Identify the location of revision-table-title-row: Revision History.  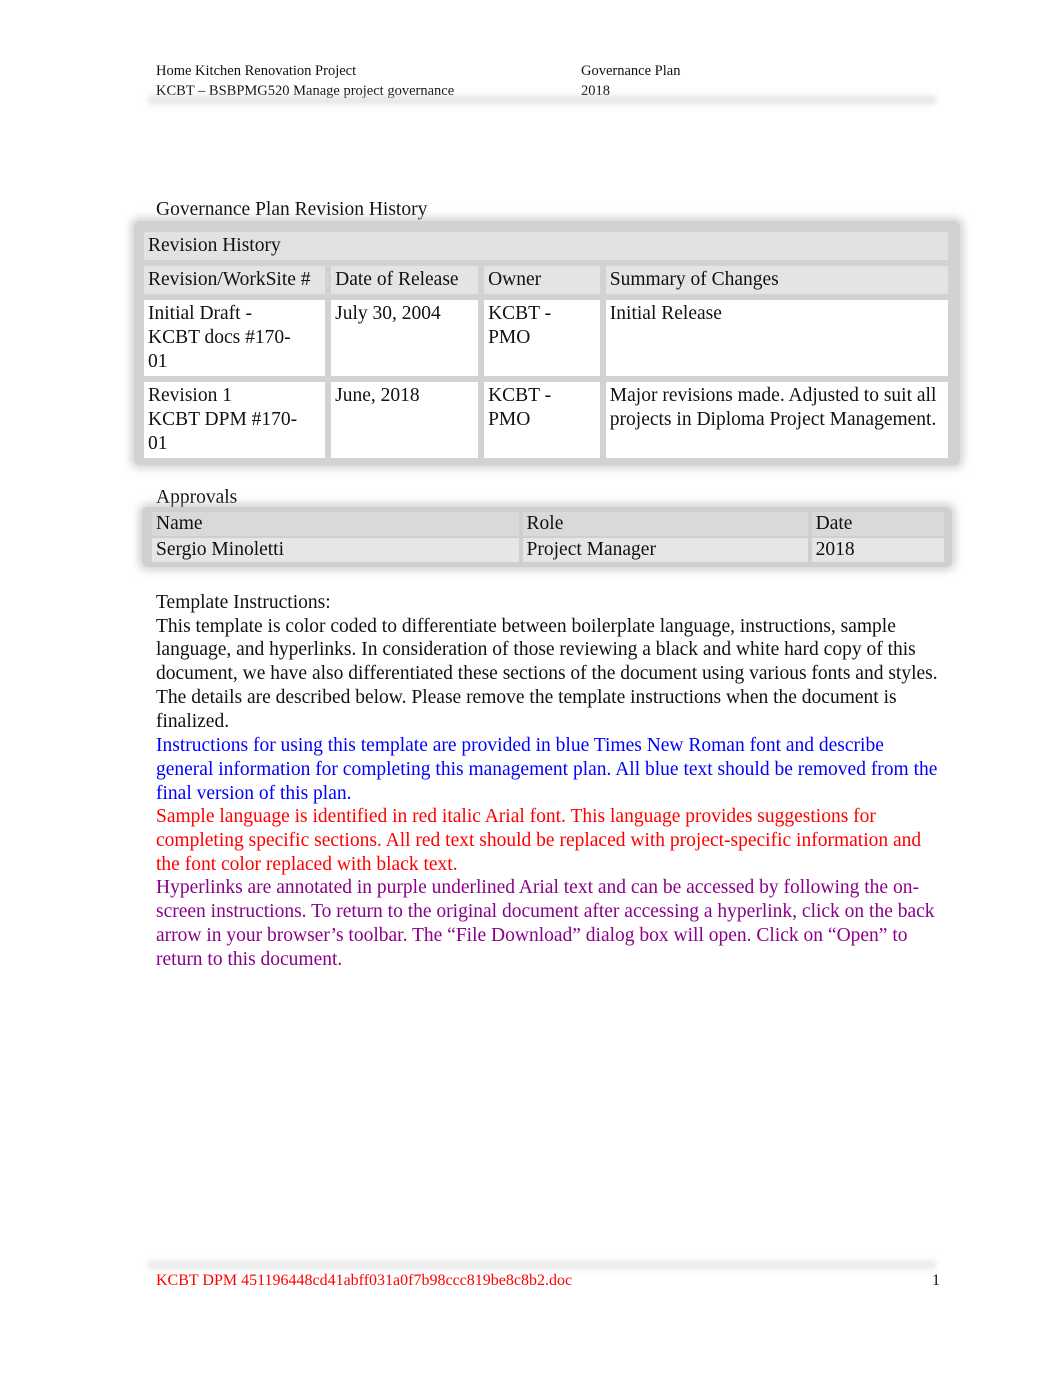
(546, 246).